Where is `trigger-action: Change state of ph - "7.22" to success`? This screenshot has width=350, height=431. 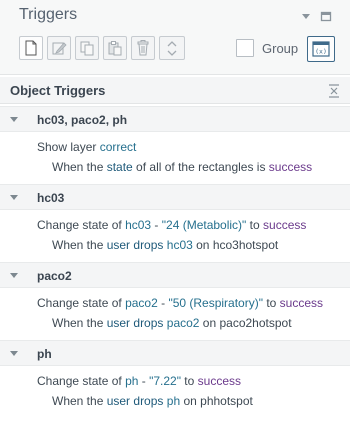
trigger-action: Change state of ph - "7.22" to success is located at coordinates (139, 381).